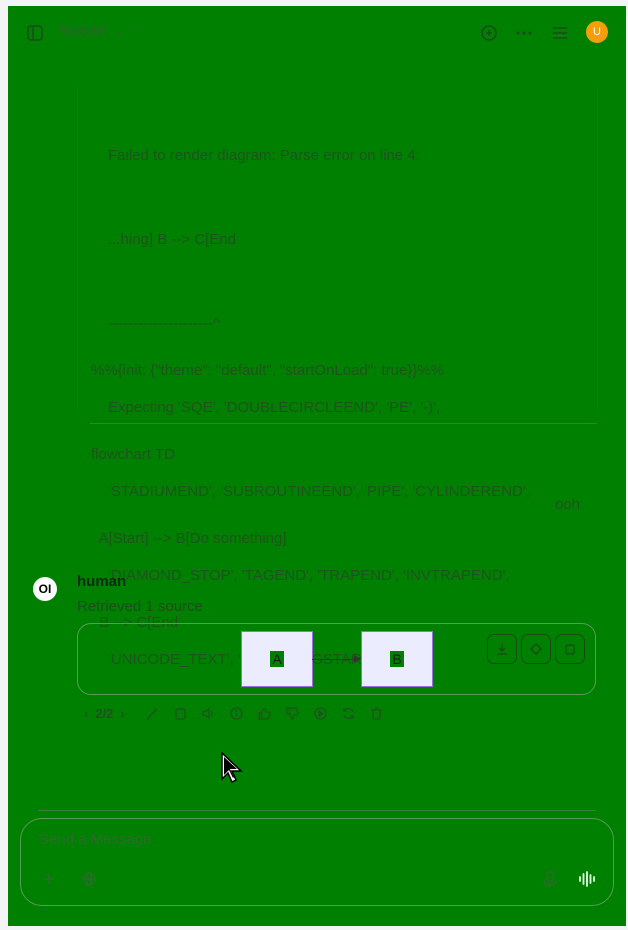 The width and height of the screenshot is (628, 930). Describe the element at coordinates (82, 30) in the screenshot. I see `model-name: human` at that location.